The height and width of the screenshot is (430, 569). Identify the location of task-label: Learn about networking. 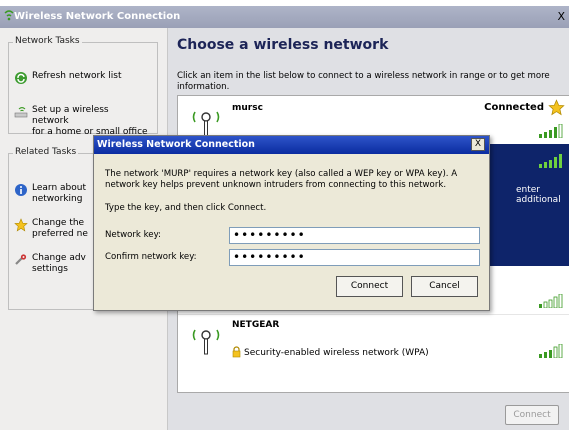
(59, 193).